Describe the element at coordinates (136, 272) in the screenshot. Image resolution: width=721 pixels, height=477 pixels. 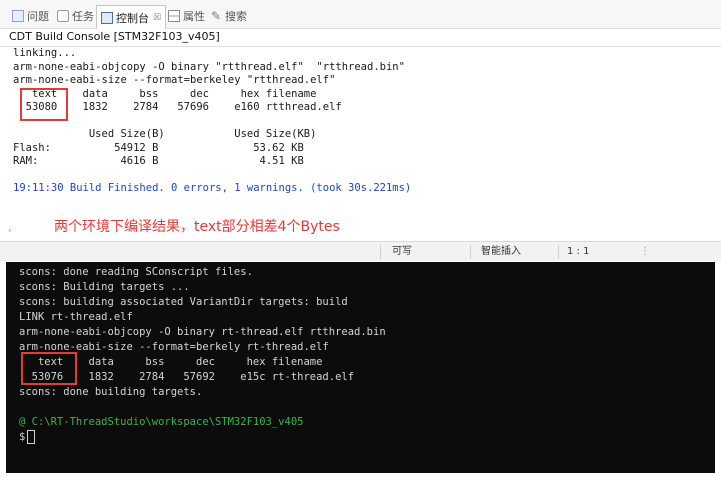
I see `terminal-line: scons: done reading SConscript files.` at that location.